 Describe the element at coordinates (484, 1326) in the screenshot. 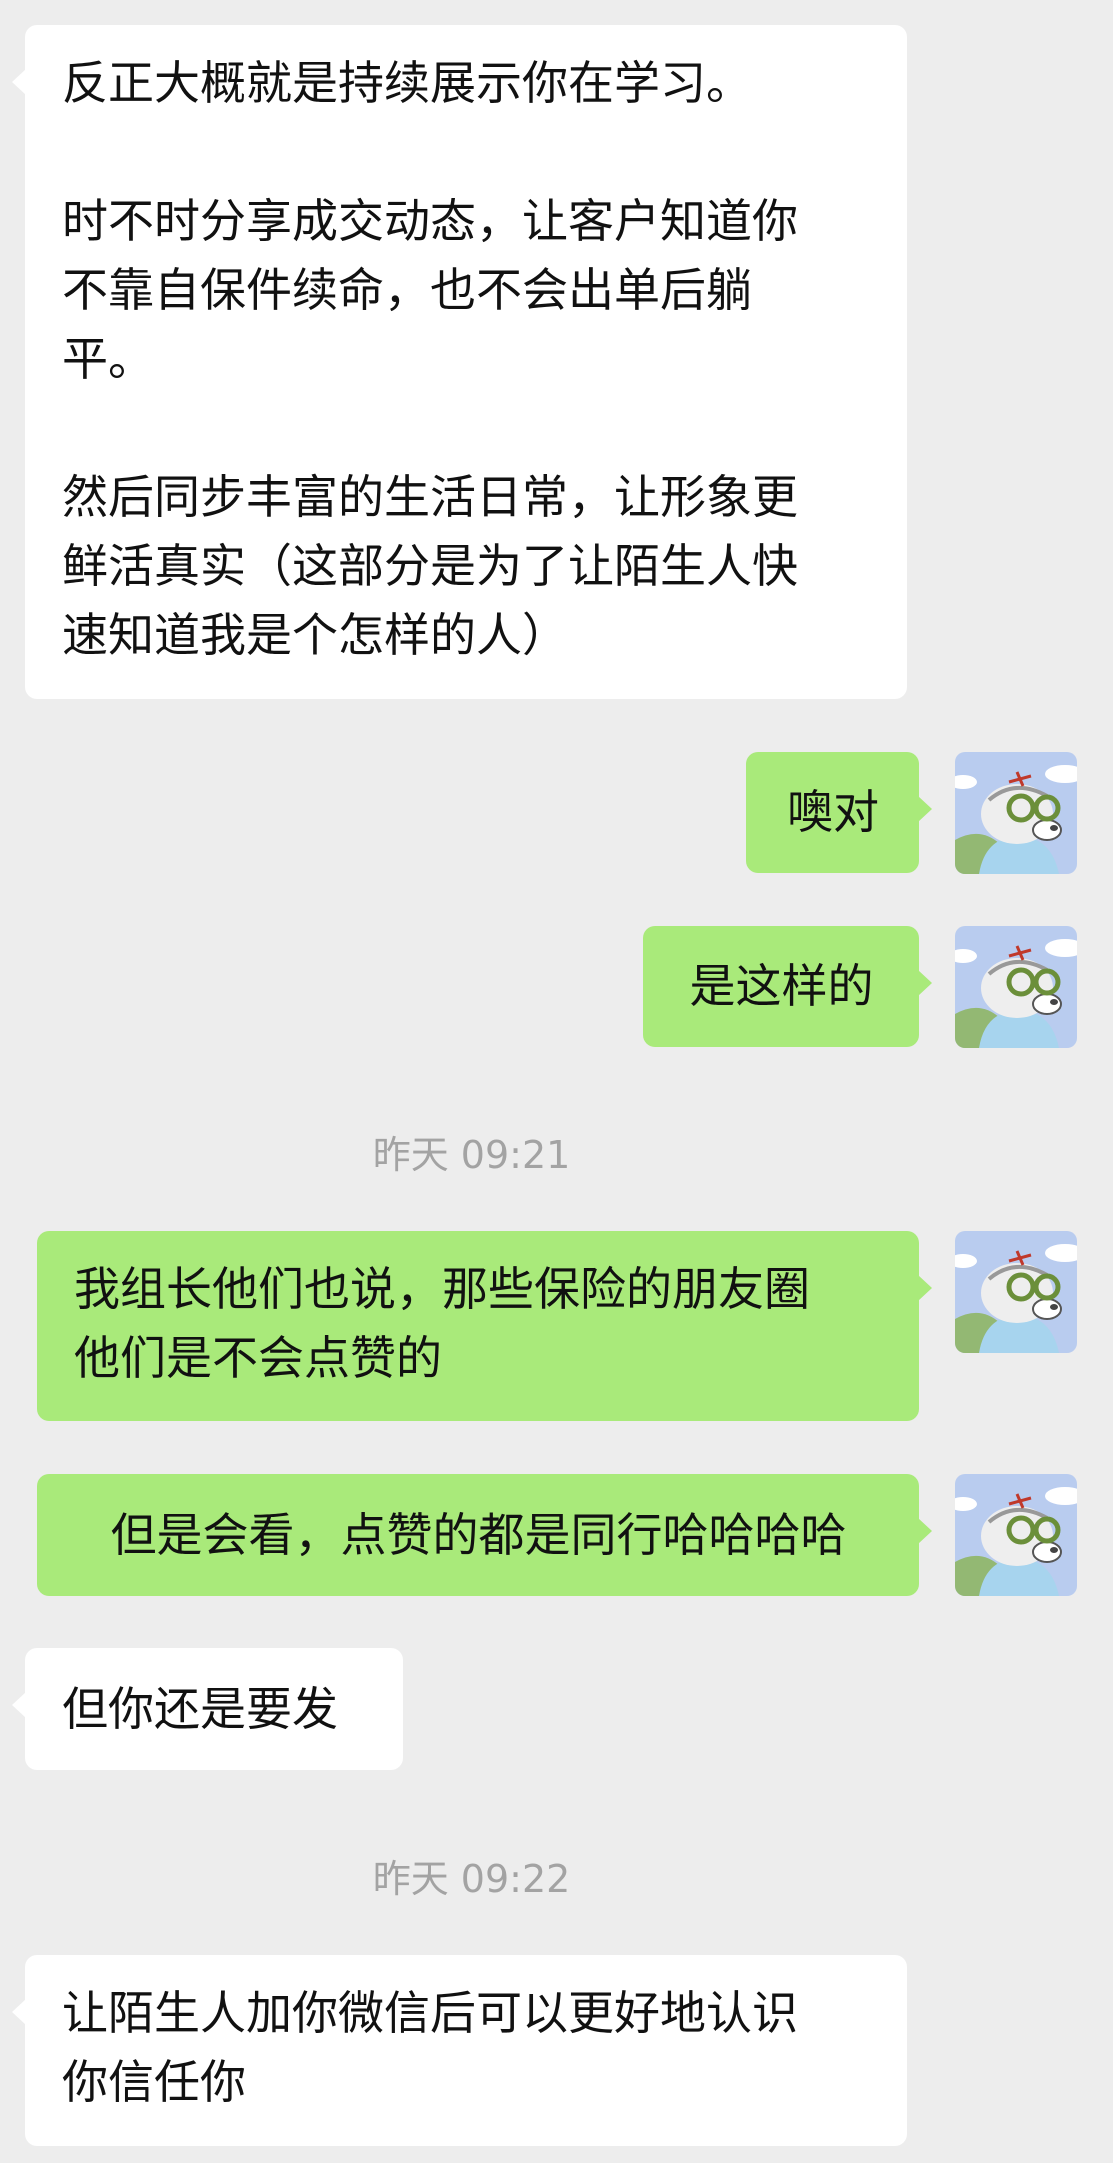

I see `message-bubble-outgoing: 我组长他们也说，那些保险的朋友圈 他们是不会点赞的` at that location.